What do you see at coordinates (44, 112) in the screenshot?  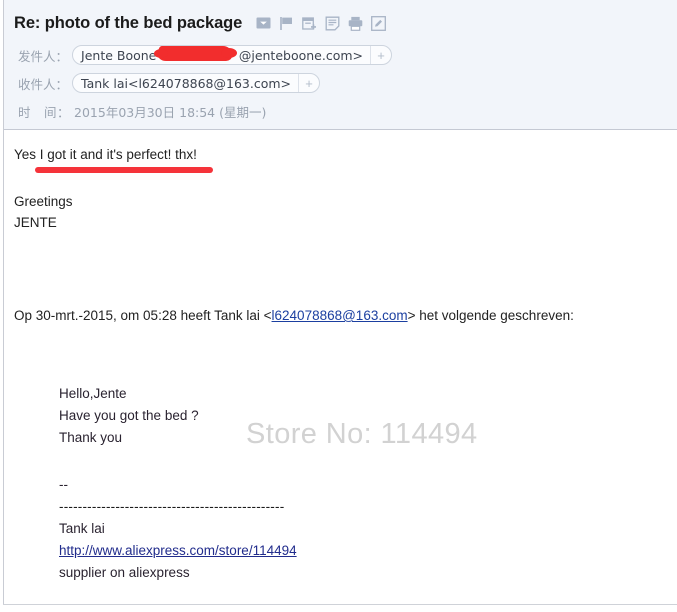 I see `time-label: 时 间：` at bounding box center [44, 112].